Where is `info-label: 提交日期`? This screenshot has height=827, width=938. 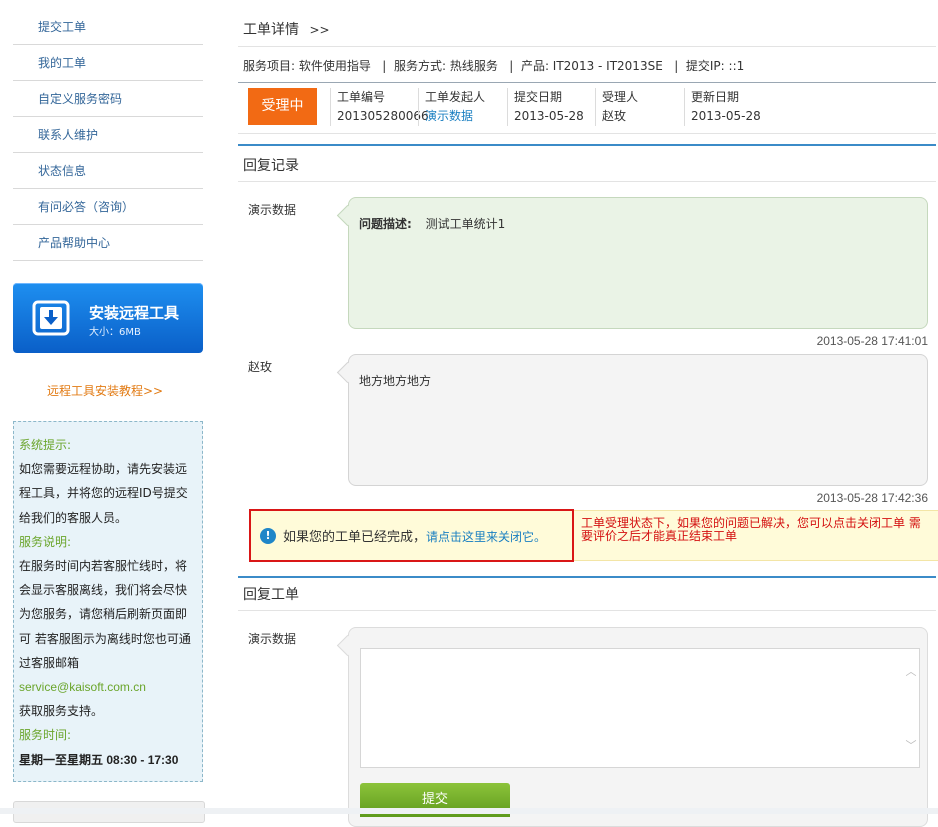
info-label: 提交日期 is located at coordinates (538, 97).